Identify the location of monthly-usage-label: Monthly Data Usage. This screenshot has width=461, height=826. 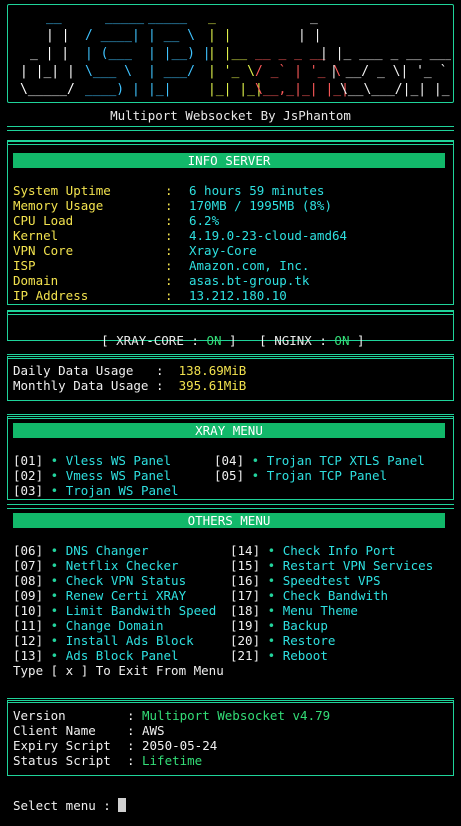
(81, 385).